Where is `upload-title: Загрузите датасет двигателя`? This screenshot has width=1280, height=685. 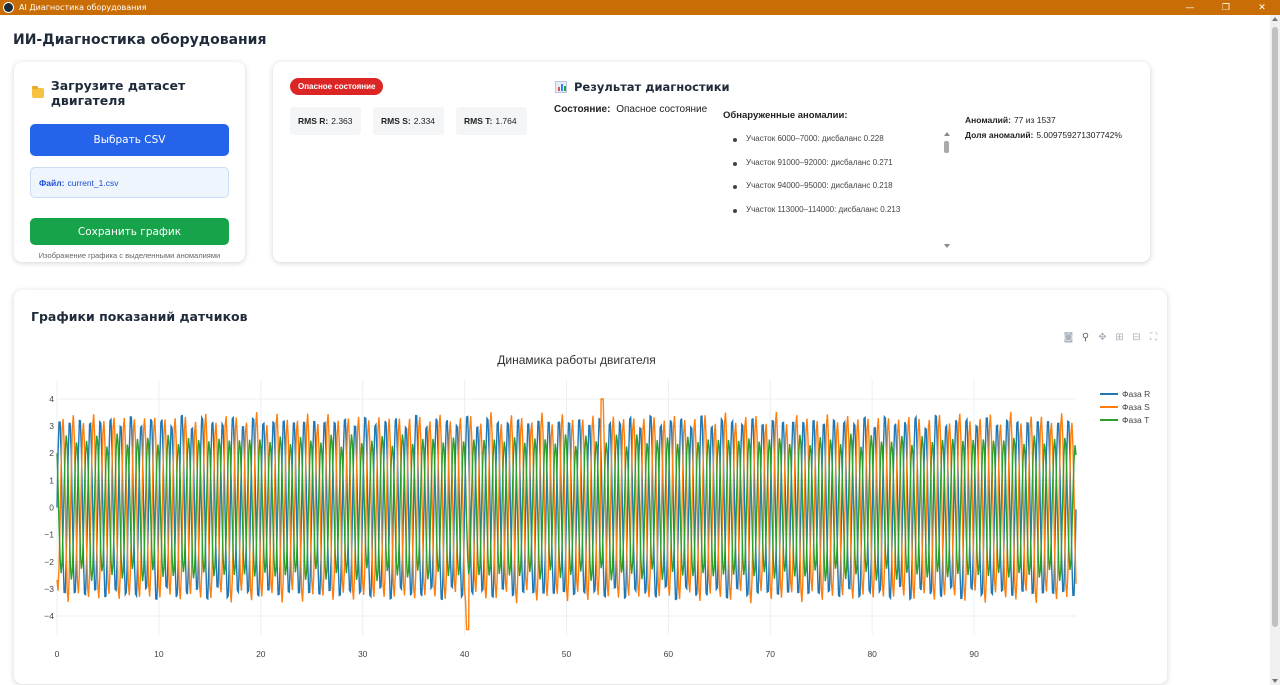
upload-title: Загрузите датасет двигателя is located at coordinates (138, 93).